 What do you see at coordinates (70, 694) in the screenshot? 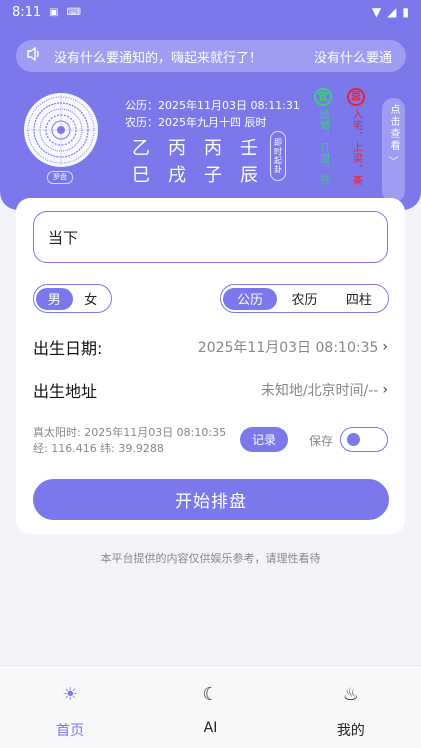
I see `sun-icon: ☀` at bounding box center [70, 694].